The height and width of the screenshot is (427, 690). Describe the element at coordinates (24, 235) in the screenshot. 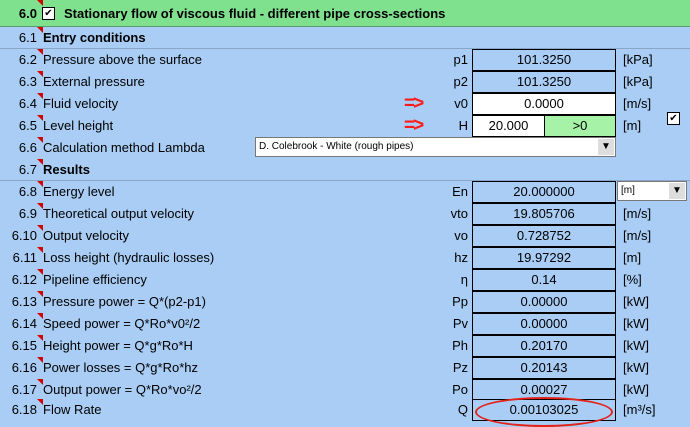

I see `row-number: 6.10` at that location.